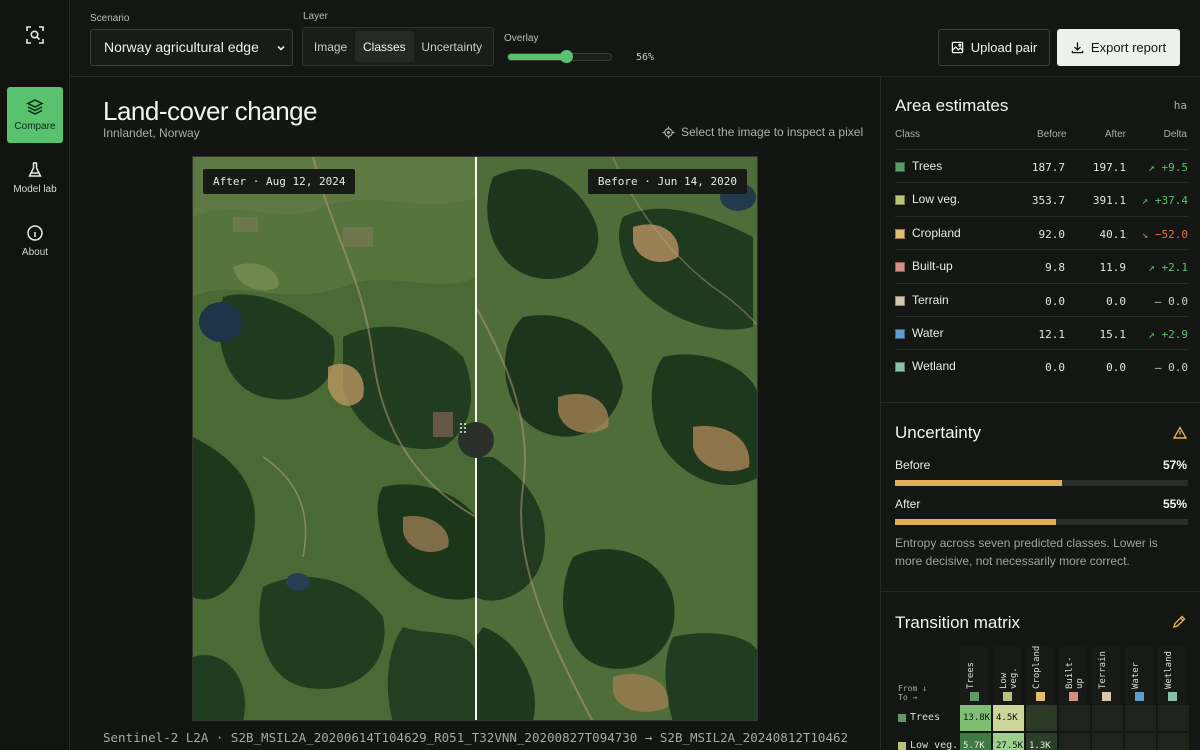 This screenshot has width=1200, height=750. What do you see at coordinates (645, 57) in the screenshot?
I see `overlay-value: 56%` at bounding box center [645, 57].